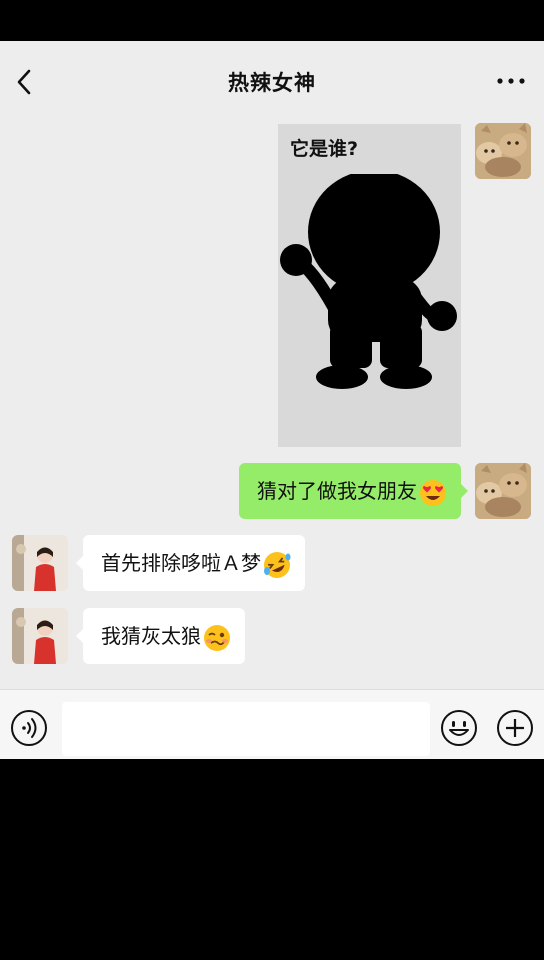 The width and height of the screenshot is (544, 960). What do you see at coordinates (29, 728) in the screenshot?
I see `voice-icon` at bounding box center [29, 728].